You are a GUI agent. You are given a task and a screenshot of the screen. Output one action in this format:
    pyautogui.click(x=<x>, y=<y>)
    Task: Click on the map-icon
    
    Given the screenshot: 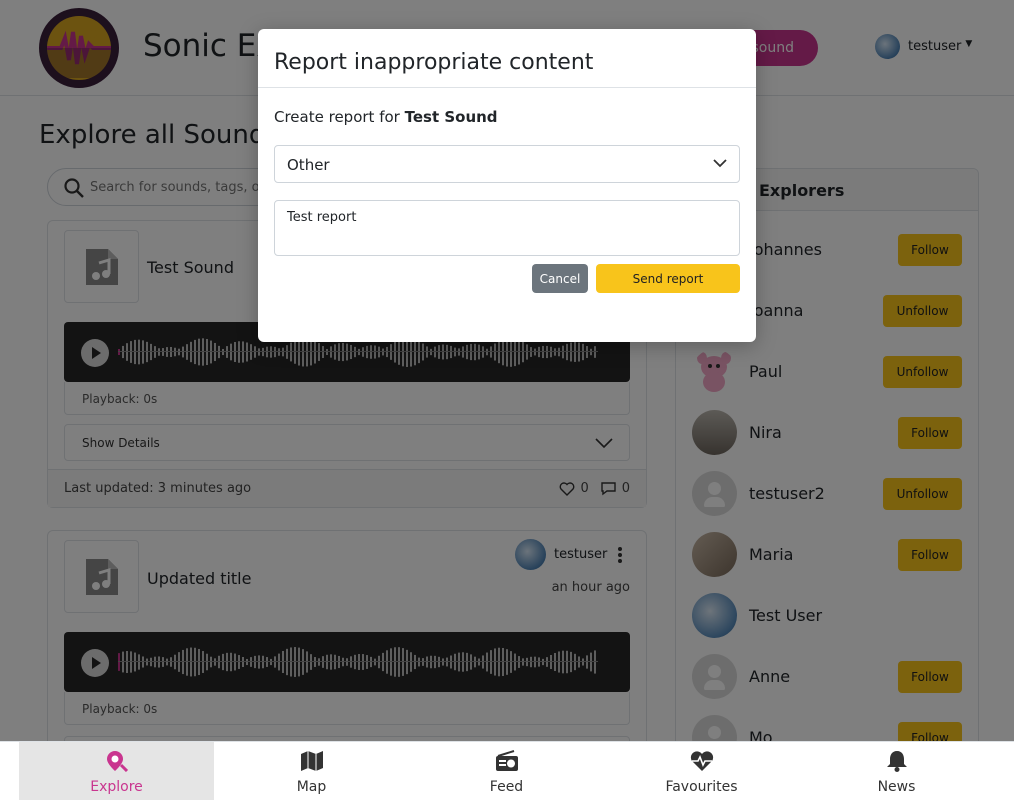 What is the action you would take?
    pyautogui.click(x=312, y=761)
    